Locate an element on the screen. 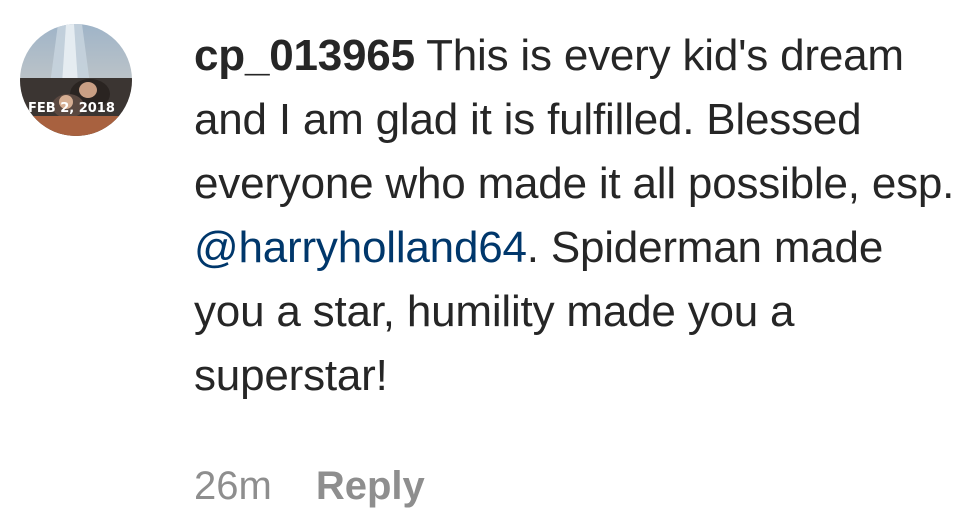 This screenshot has height=527, width=980. comment-footer: 26m Reply is located at coordinates (309, 486).